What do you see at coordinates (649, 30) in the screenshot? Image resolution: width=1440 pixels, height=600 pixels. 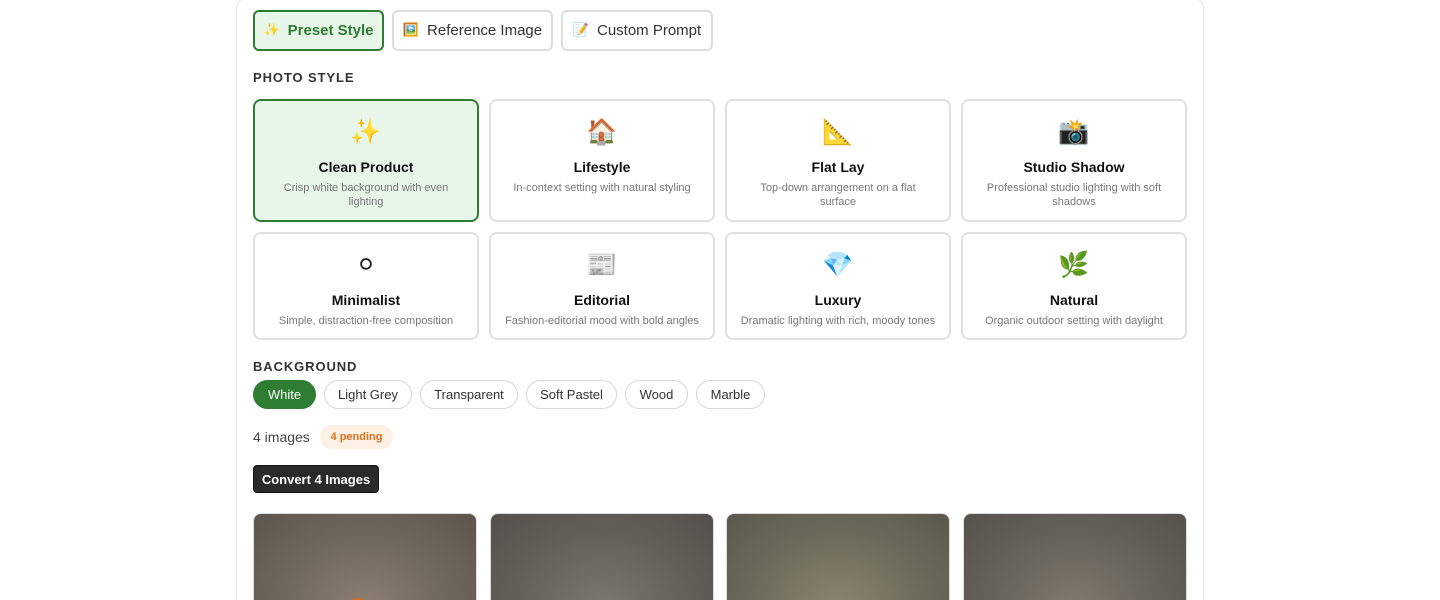 I see `tab-label: Custom Prompt` at bounding box center [649, 30].